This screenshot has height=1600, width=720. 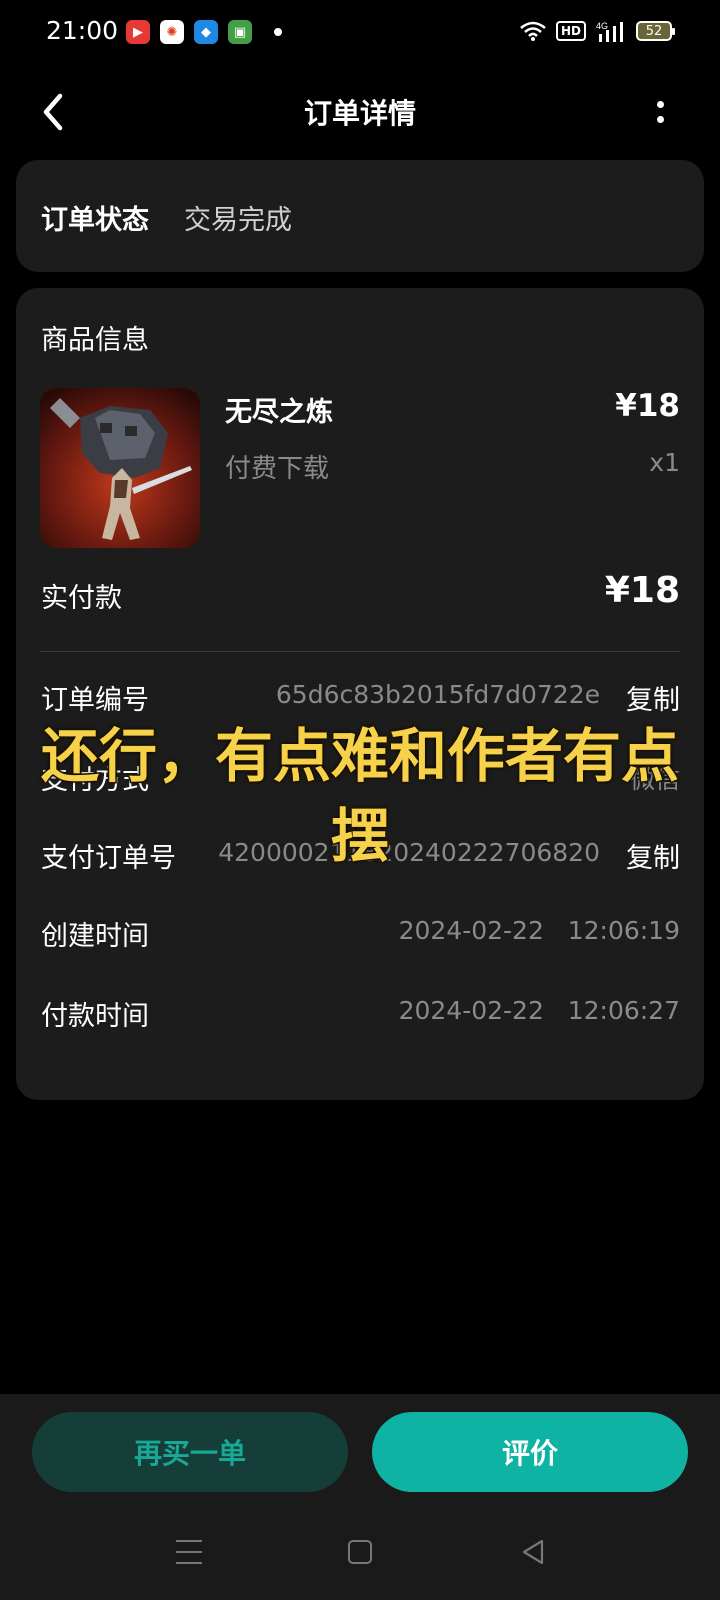 I want to click on nav-back-button, so click(x=533, y=1552).